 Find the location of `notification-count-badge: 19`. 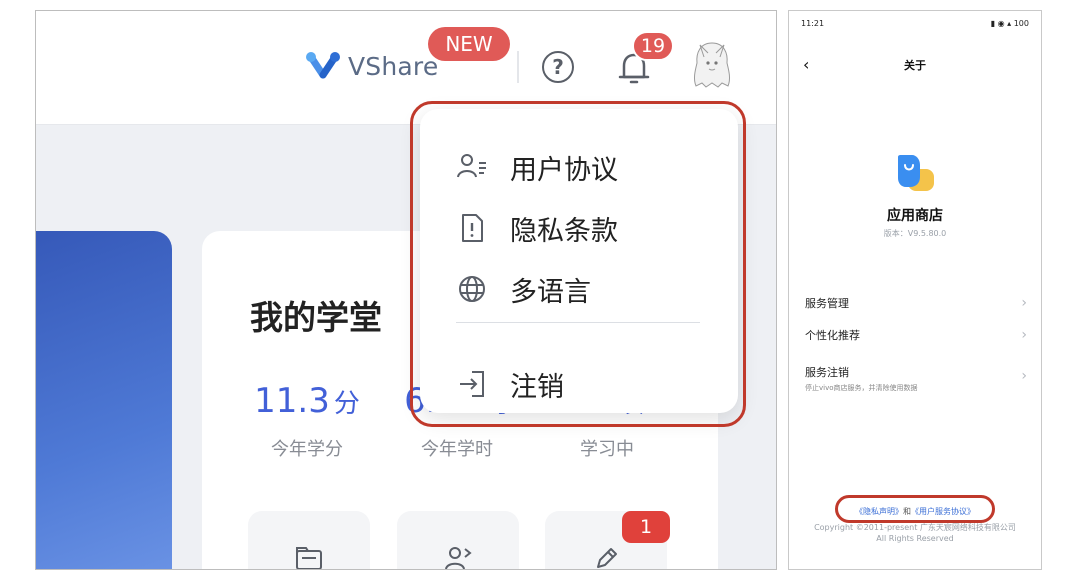

notification-count-badge: 19 is located at coordinates (653, 46).